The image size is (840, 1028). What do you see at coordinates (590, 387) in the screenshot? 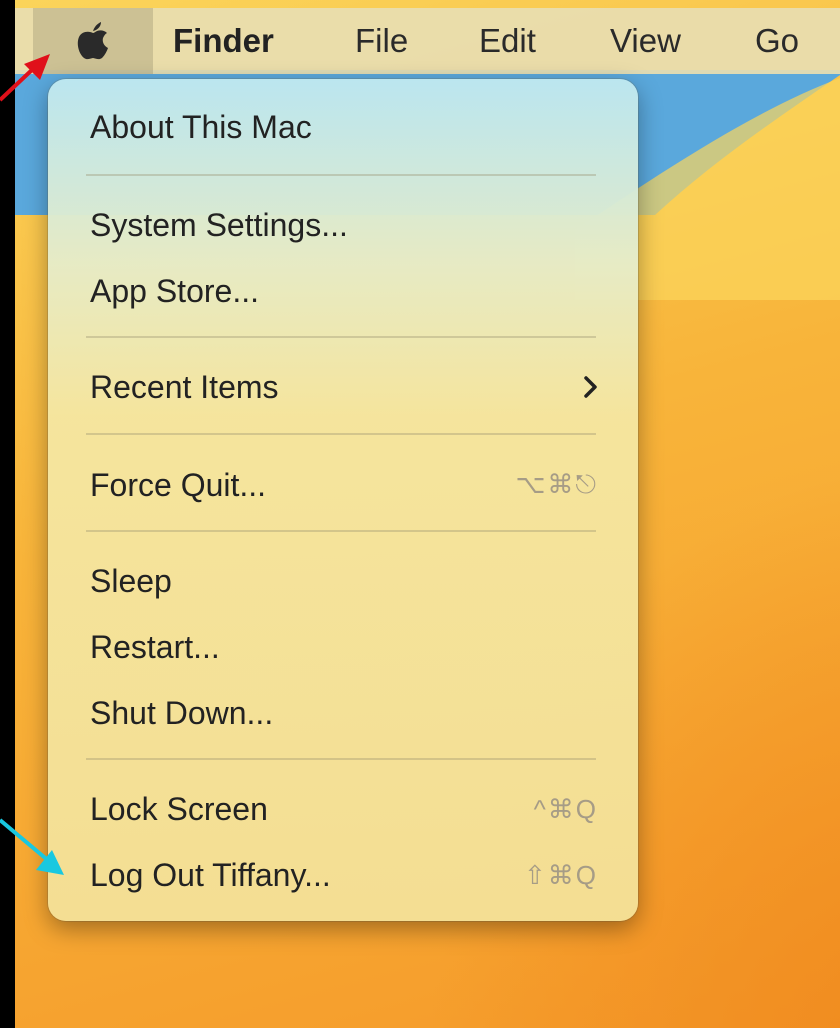
I see `chevron-right-icon` at bounding box center [590, 387].